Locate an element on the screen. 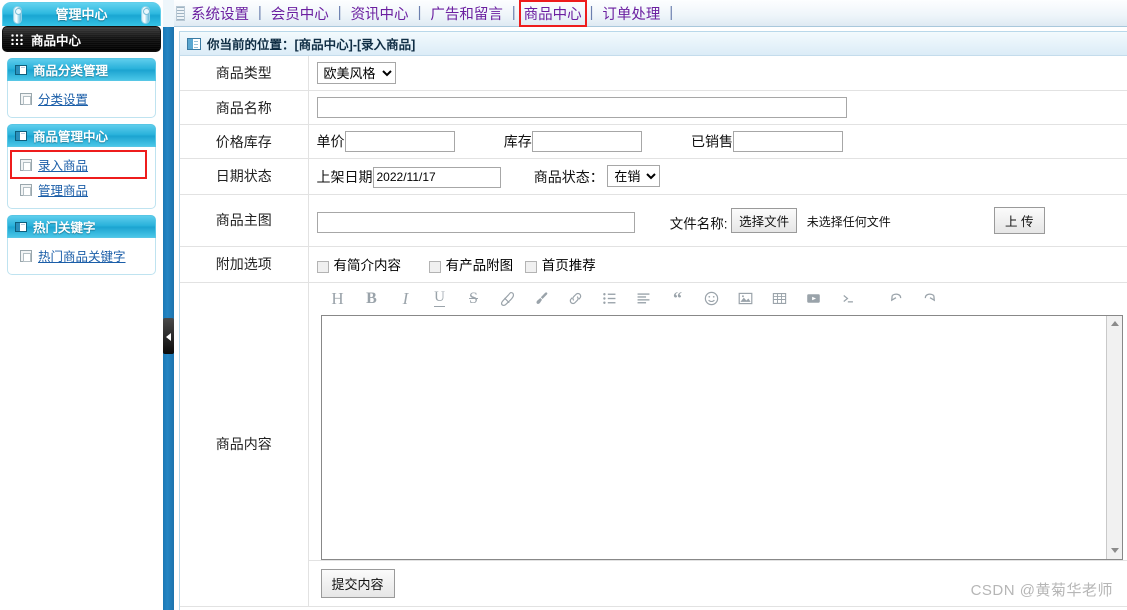 This screenshot has width=1127, height=610. nav-item-news-center: 资讯中心 is located at coordinates (380, 13).